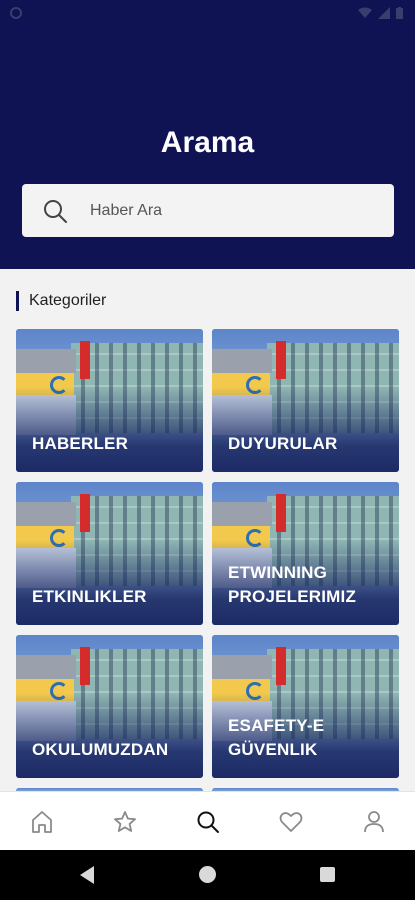 The width and height of the screenshot is (415, 900). What do you see at coordinates (291, 822) in the screenshot?
I see `heart-icon` at bounding box center [291, 822].